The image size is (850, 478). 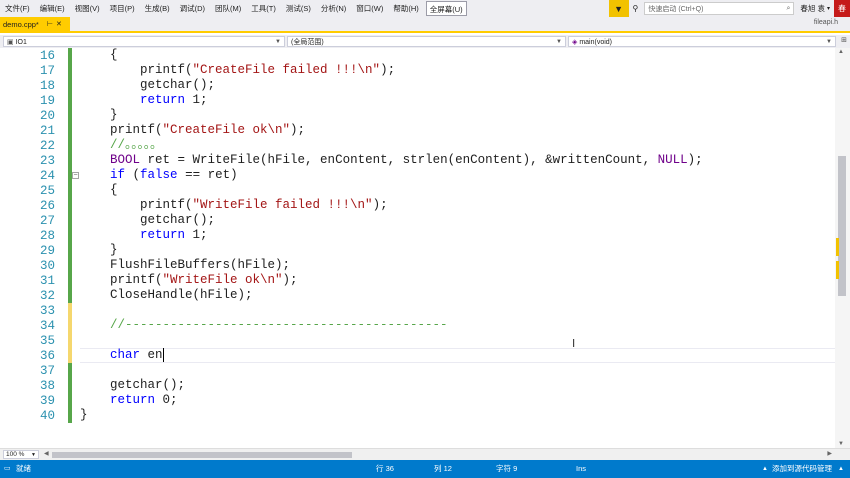 I want to click on line-number: 25, so click(x=34, y=190).